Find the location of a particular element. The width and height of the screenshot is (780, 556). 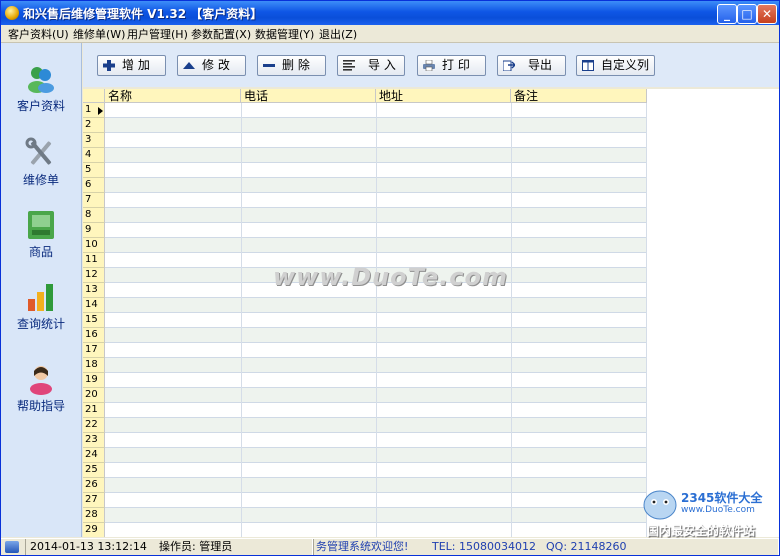

import-button: 导 入 is located at coordinates (371, 65).